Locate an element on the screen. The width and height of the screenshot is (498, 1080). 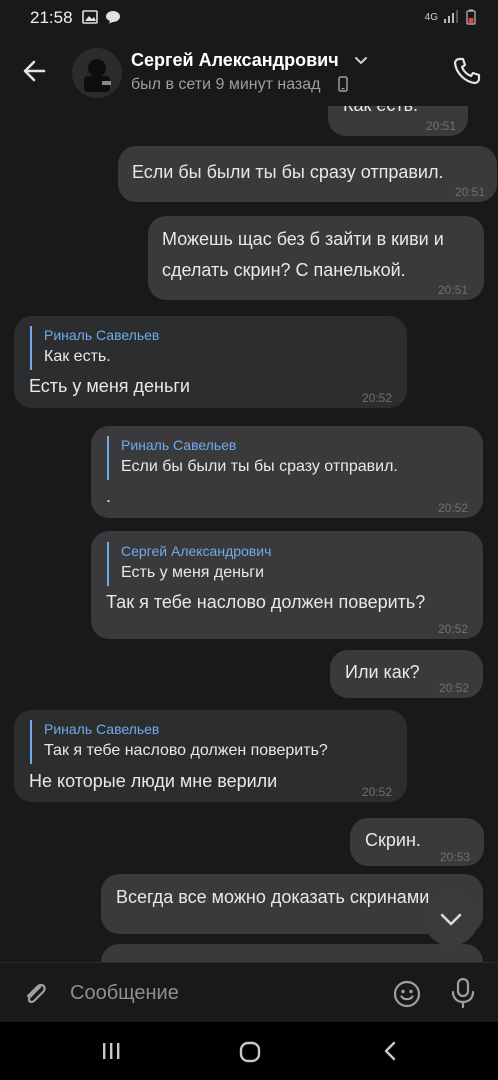
message-bubble: Если бы были ты бы сразу отправил. 20:51 is located at coordinates (307, 174).